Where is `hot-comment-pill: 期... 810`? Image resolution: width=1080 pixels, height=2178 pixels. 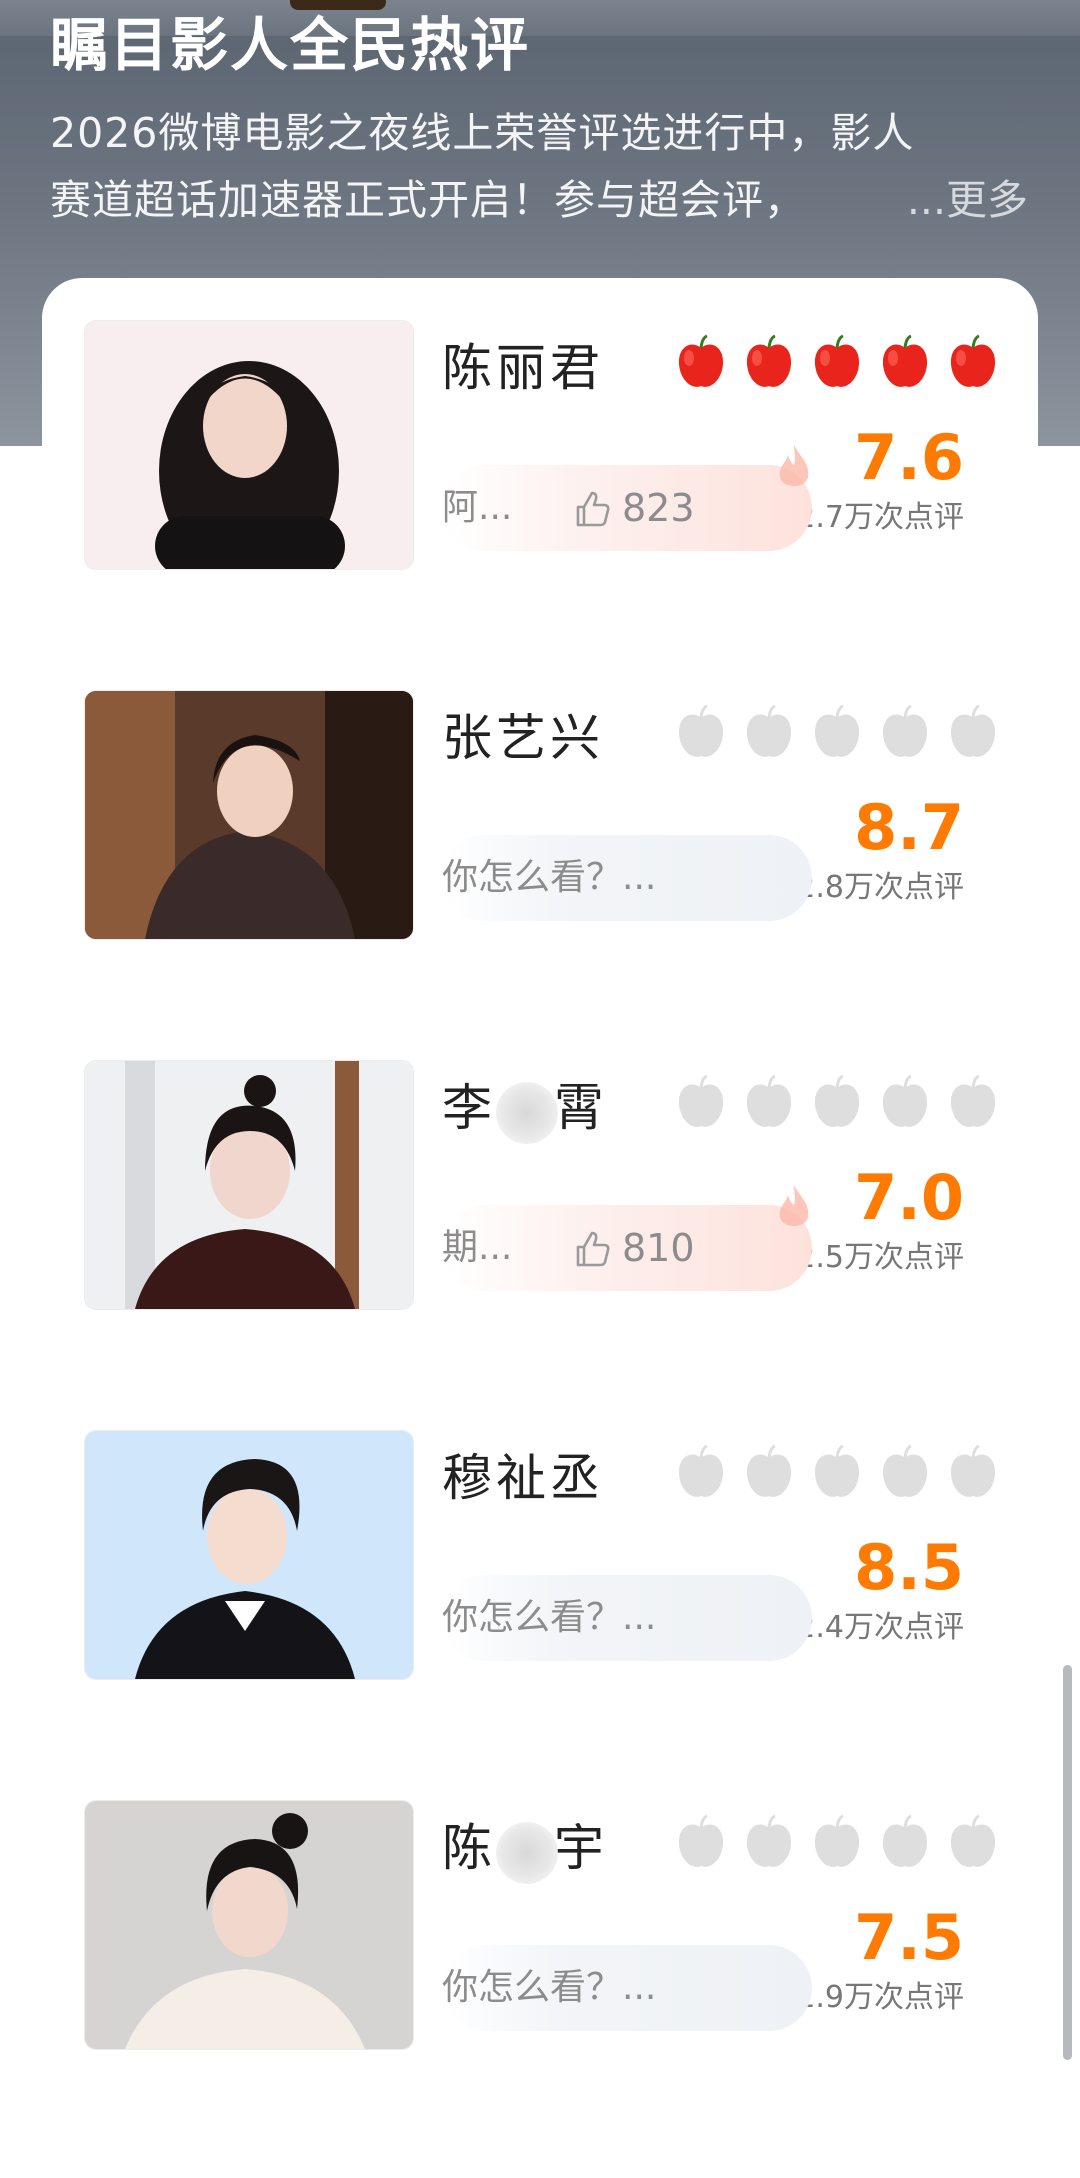 hot-comment-pill: 期... 810 is located at coordinates (627, 1238).